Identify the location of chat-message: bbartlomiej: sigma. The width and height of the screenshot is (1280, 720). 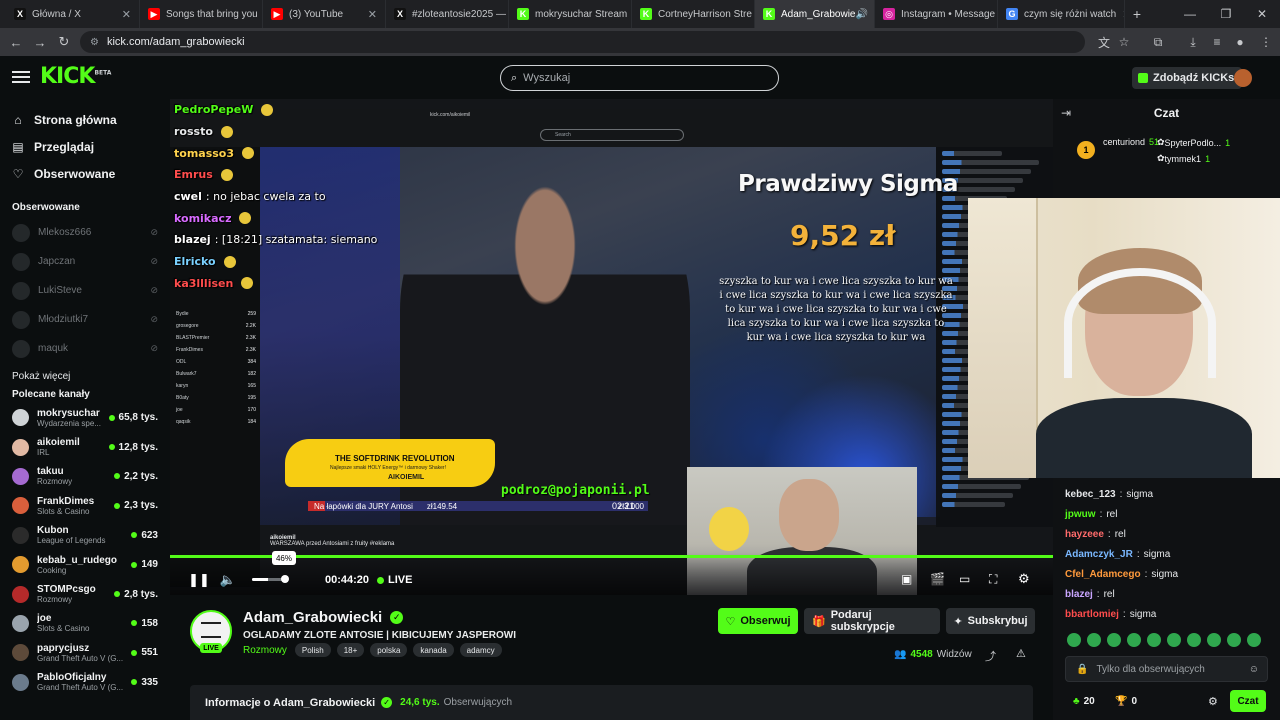
(1166, 614).